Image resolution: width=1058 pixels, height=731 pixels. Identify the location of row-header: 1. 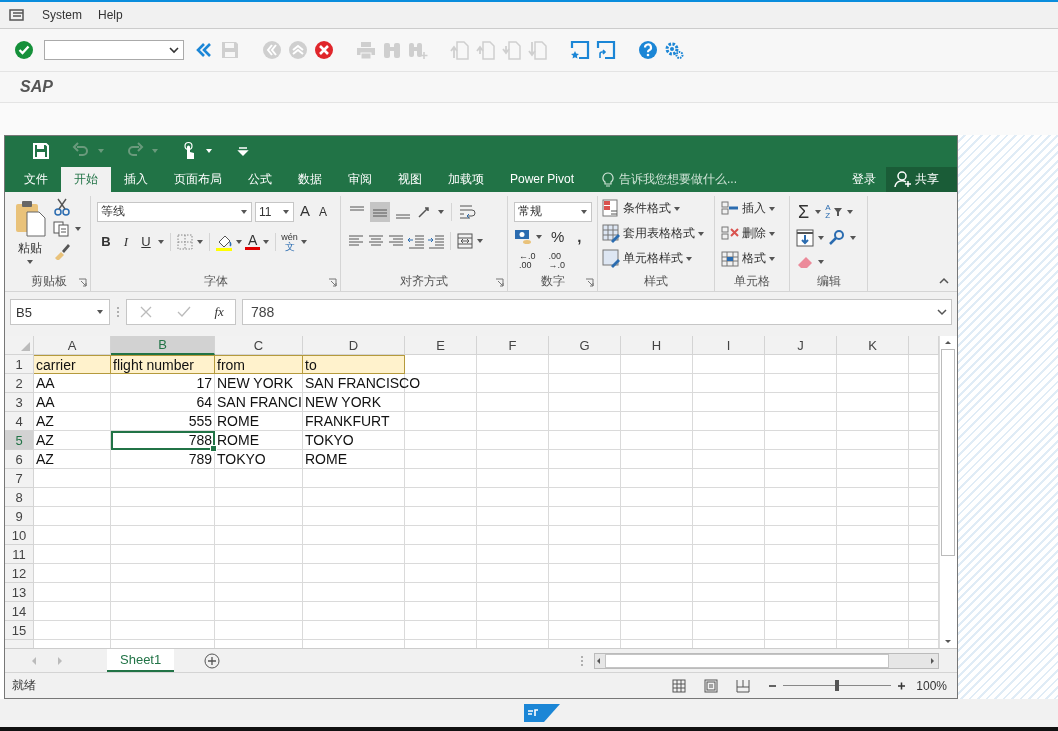
(19, 365).